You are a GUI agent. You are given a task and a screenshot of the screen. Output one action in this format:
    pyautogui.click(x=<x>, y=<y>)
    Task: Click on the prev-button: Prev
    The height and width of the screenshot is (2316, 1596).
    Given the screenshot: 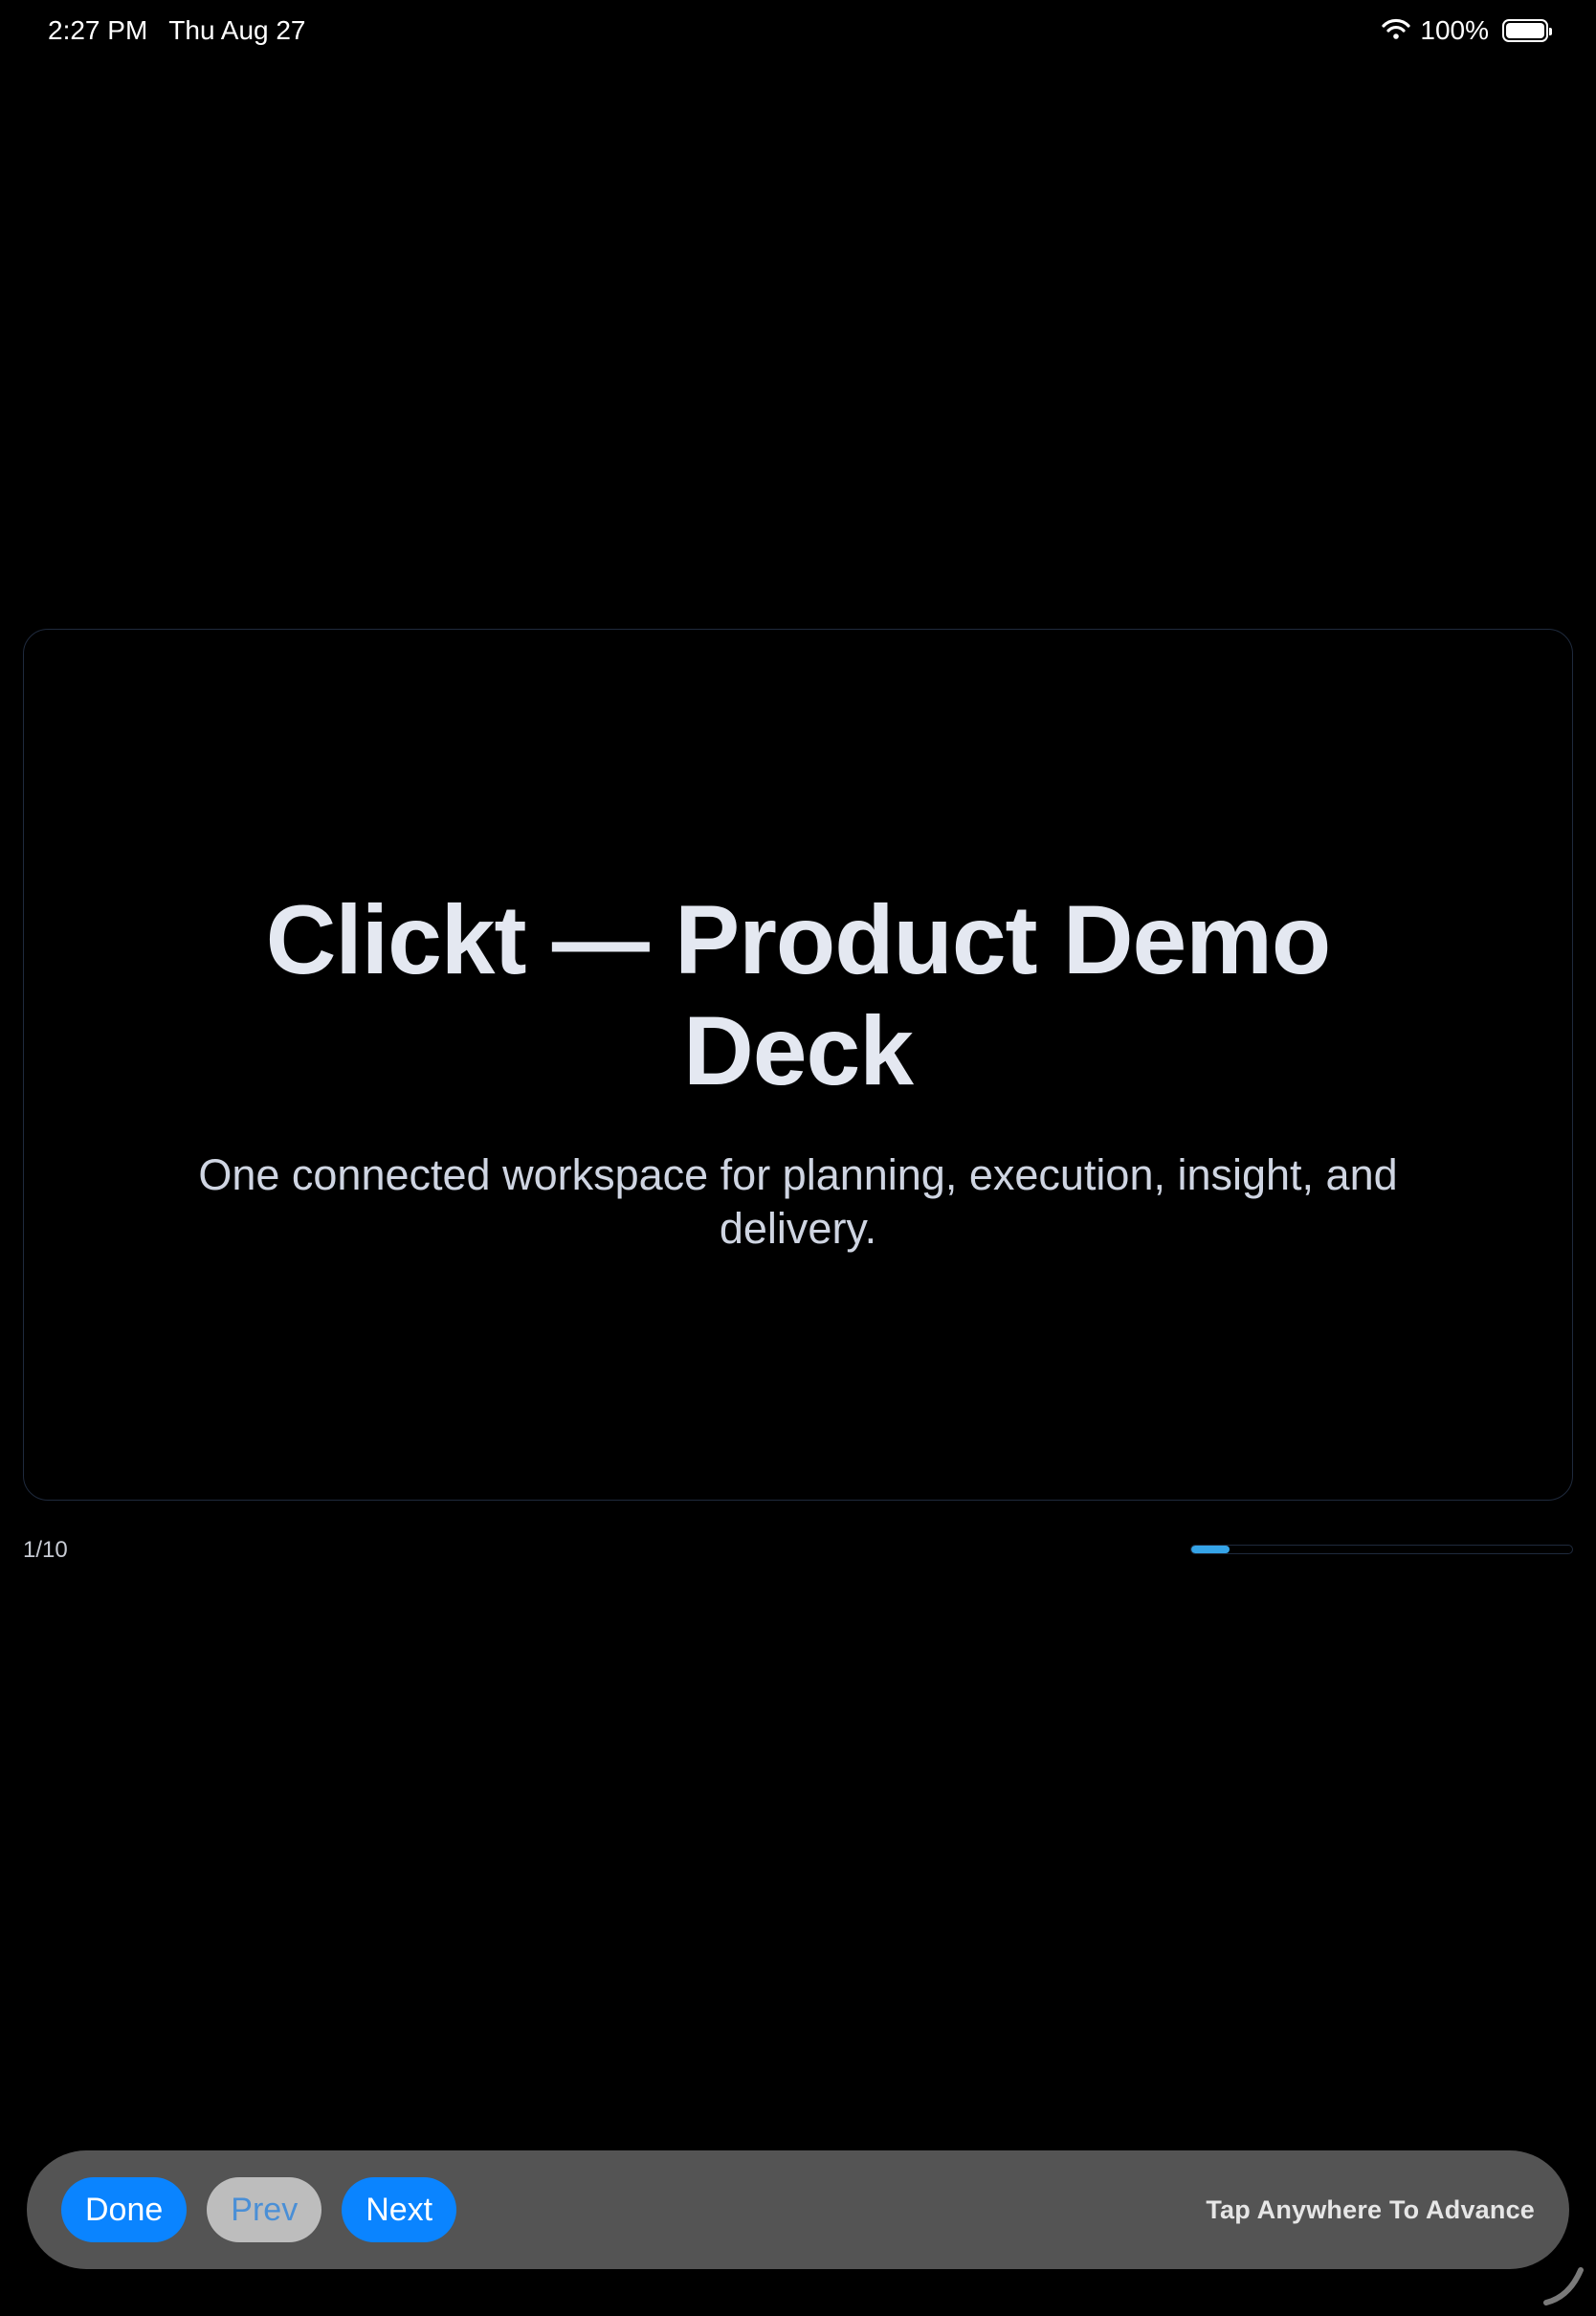 What is the action you would take?
    pyautogui.click(x=265, y=2209)
    